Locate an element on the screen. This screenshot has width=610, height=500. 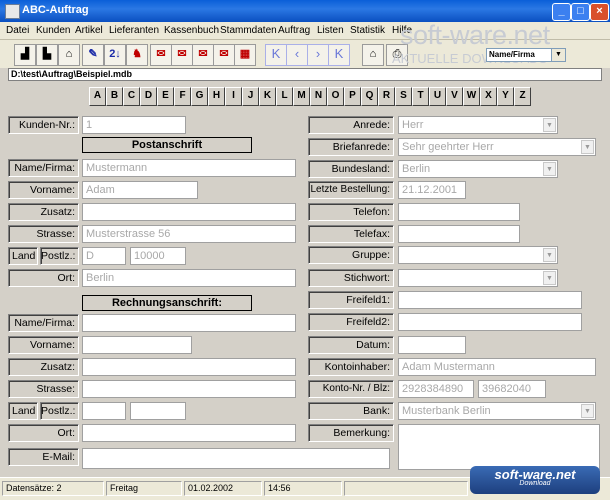
keyword-select: ▼ is located at coordinates (478, 278).